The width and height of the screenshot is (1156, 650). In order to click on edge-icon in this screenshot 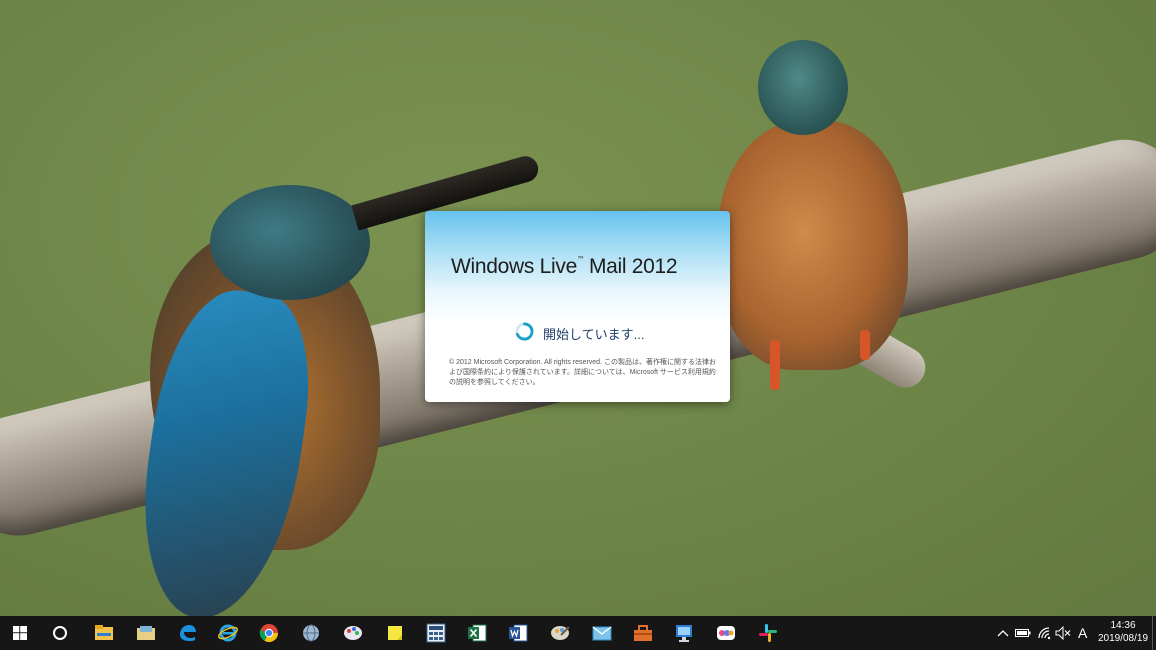, I will do `click(187, 633)`.